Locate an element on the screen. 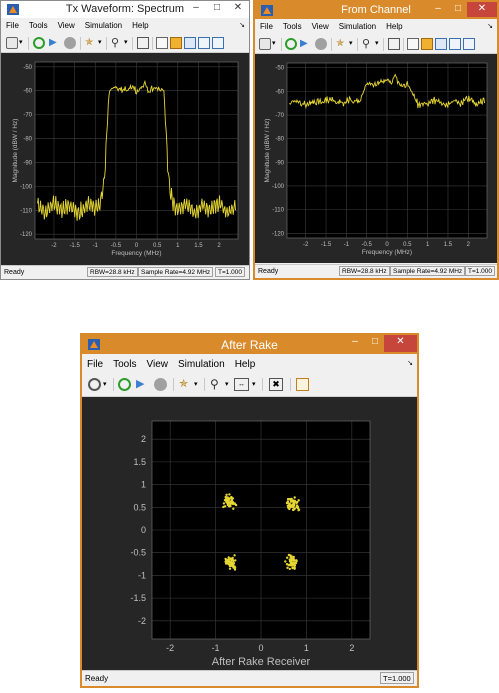 Image resolution: width=499 pixels, height=693 pixels. menu-bar: File Tools View Simulation Help ↘ is located at coordinates (249, 365).